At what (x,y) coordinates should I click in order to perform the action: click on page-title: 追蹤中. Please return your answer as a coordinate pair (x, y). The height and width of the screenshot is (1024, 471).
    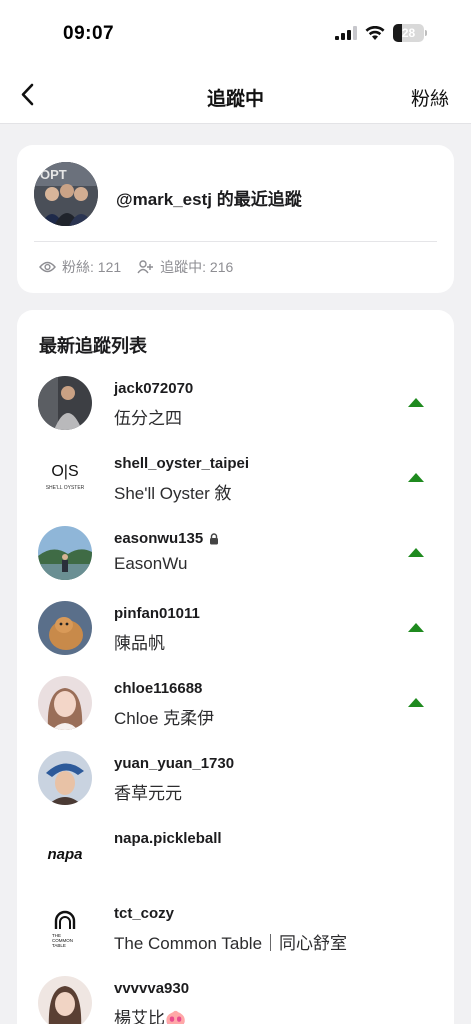
    Looking at the image, I should click on (235, 99).